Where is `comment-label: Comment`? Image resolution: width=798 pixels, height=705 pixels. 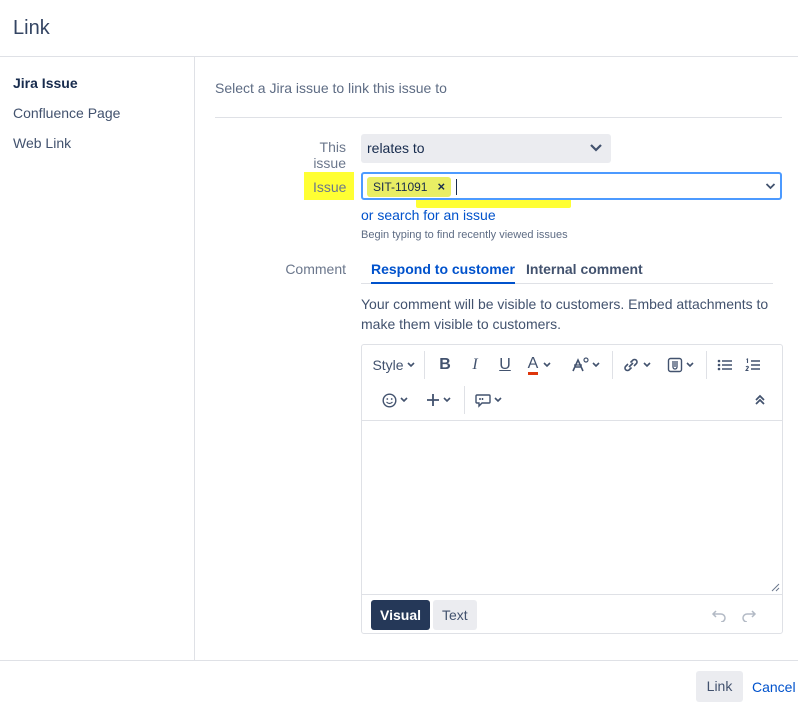
comment-label: Comment is located at coordinates (315, 269).